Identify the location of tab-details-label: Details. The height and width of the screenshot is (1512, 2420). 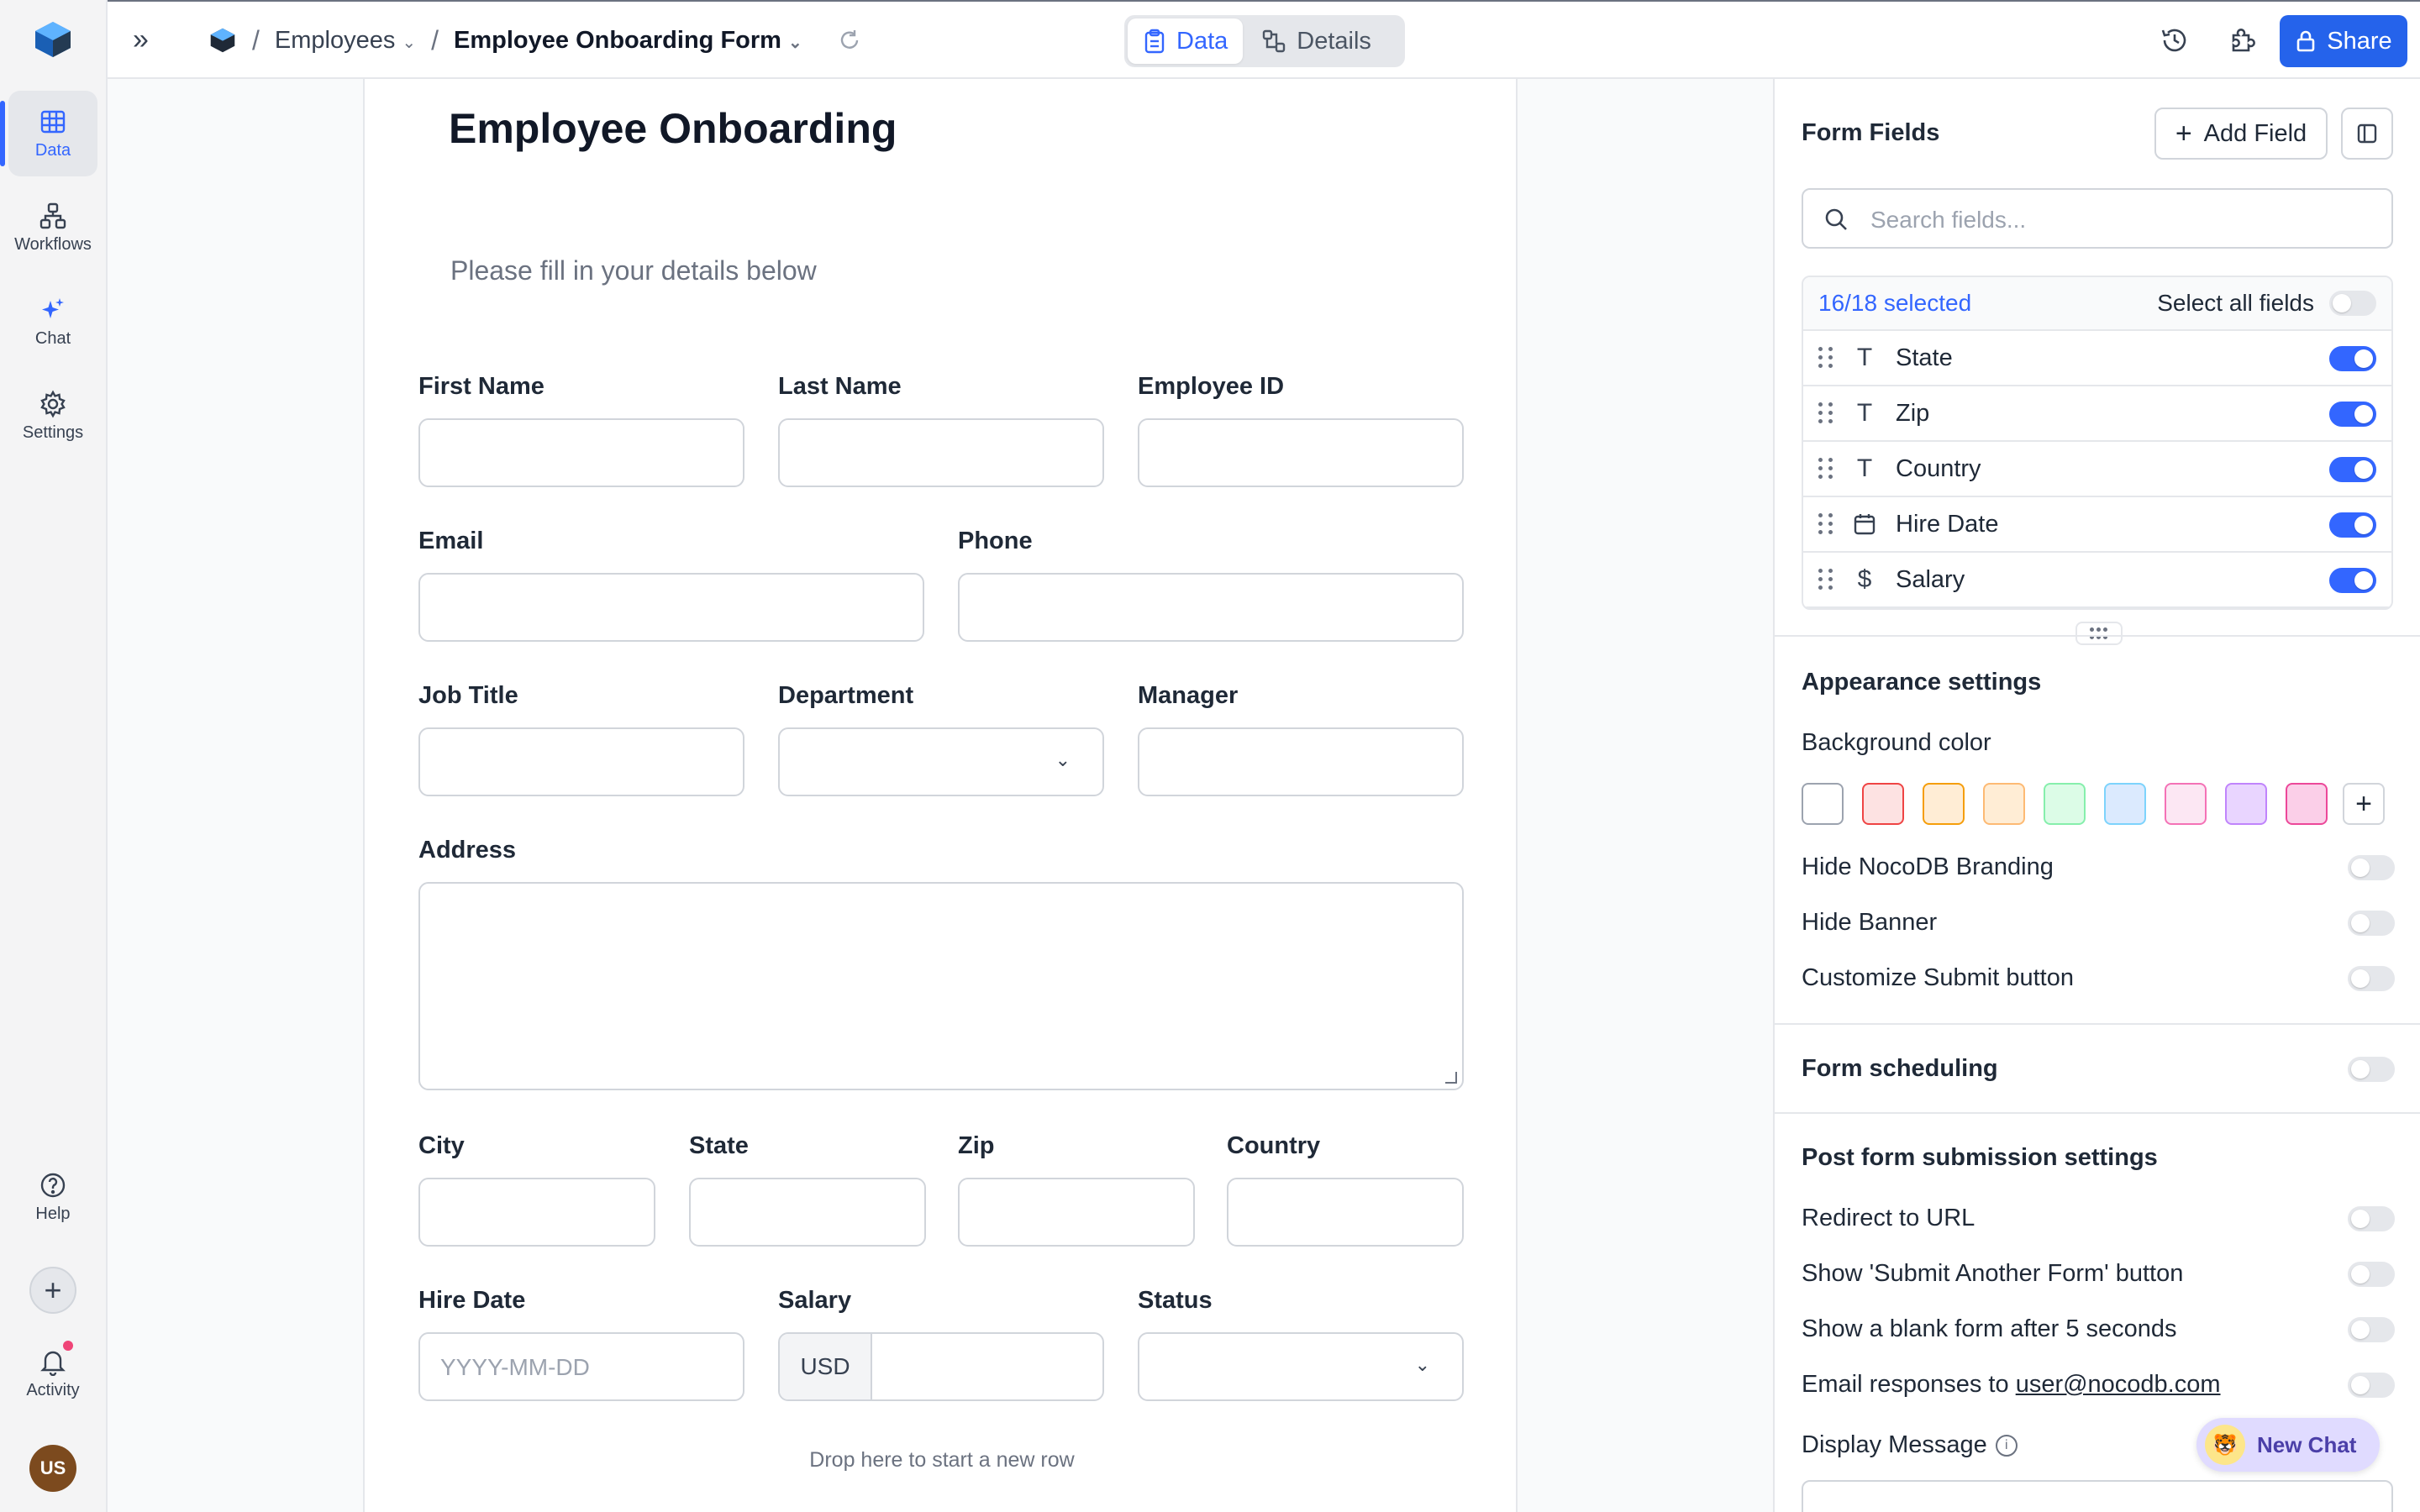
(1334, 41).